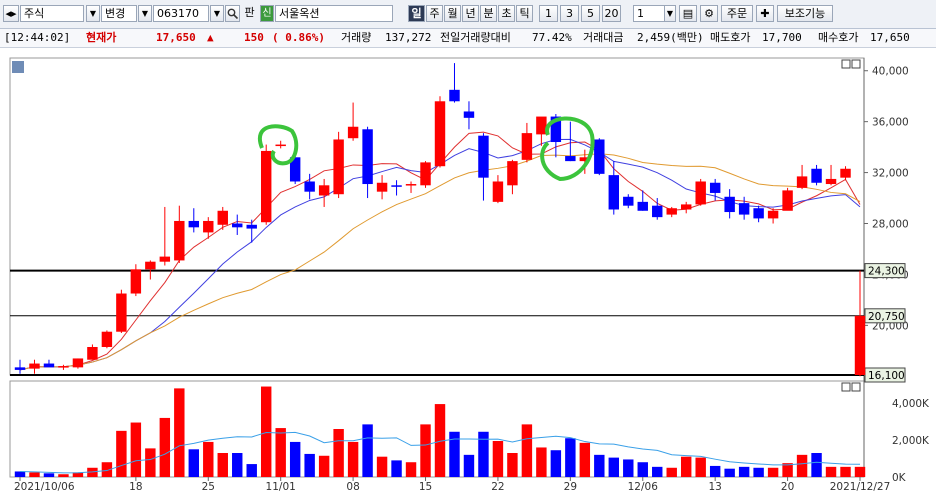  Describe the element at coordinates (176, 37) in the screenshot. I see `current-price: 17,650` at that location.